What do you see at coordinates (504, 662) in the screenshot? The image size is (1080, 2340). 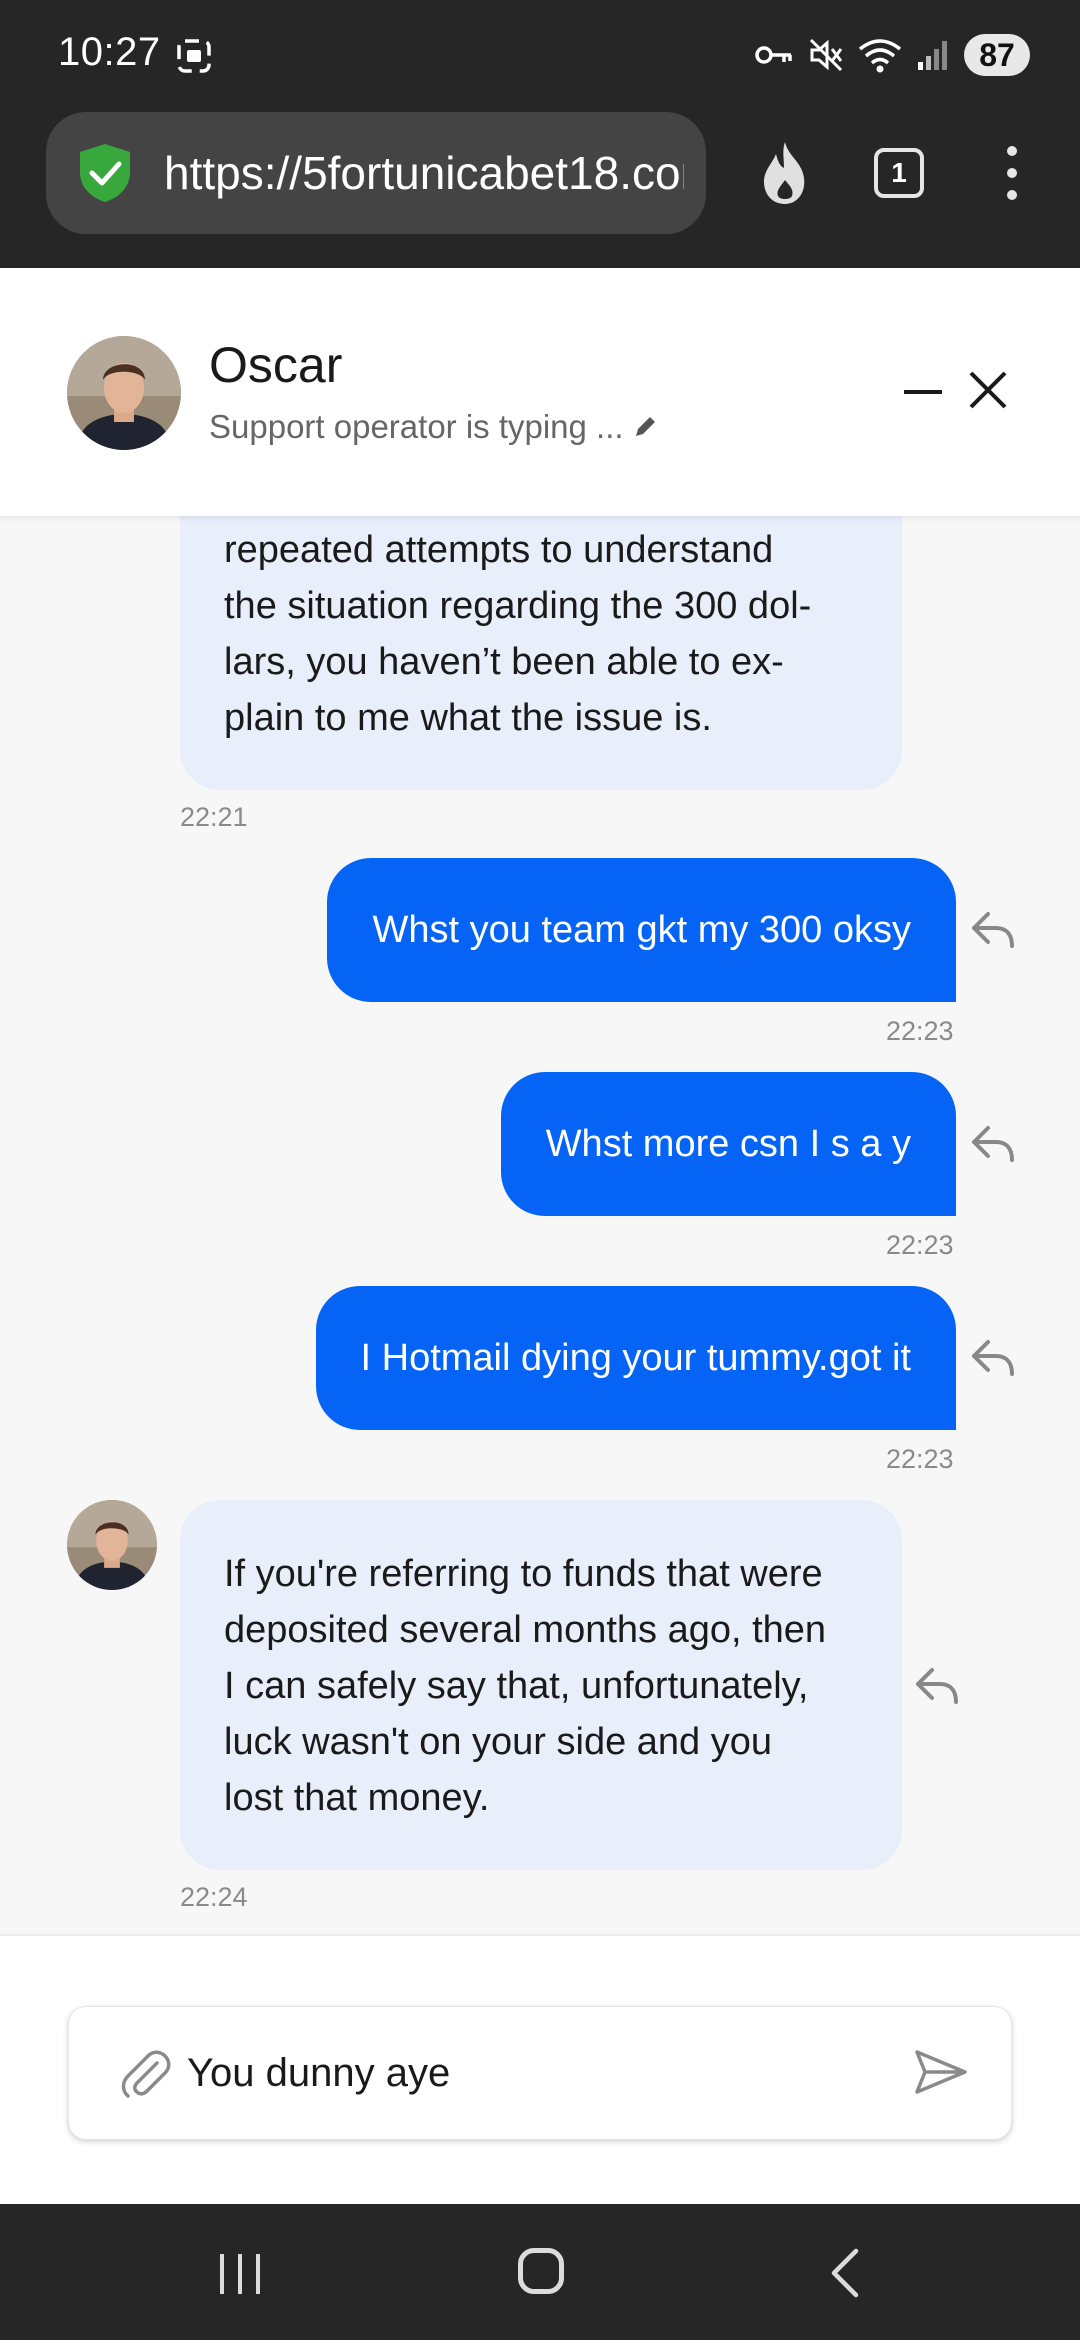 I see `message-line: lars, you haven’t been able to ex-` at bounding box center [504, 662].